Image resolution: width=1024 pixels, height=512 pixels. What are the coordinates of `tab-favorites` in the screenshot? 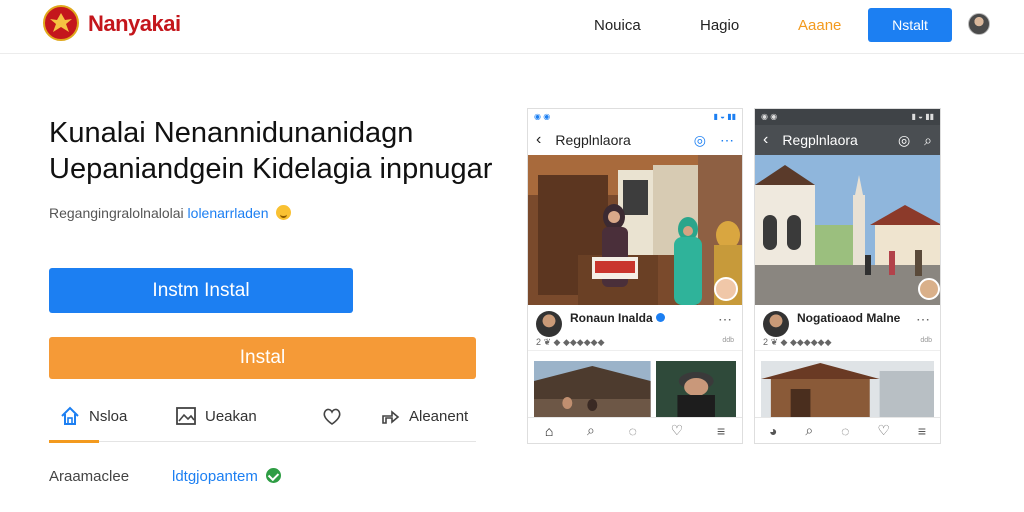 It's located at (332, 416).